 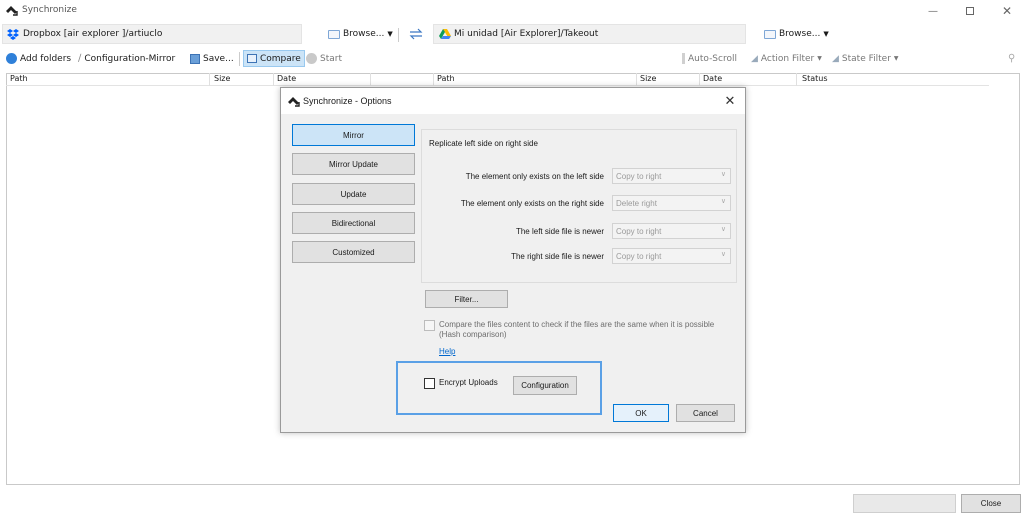 I want to click on left-browse-button: Browse... ▼, so click(x=360, y=34).